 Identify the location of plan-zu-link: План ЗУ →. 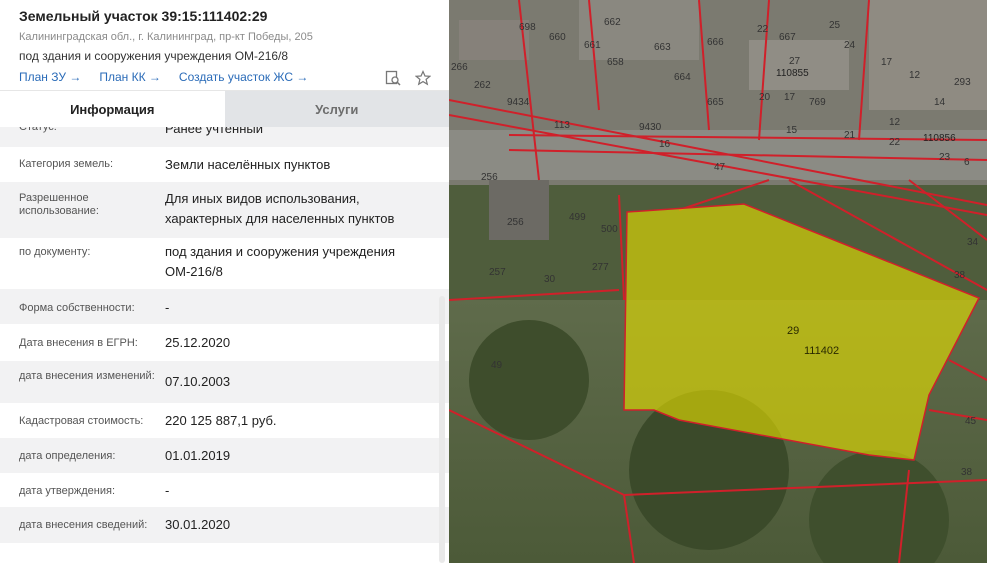
(50, 77).